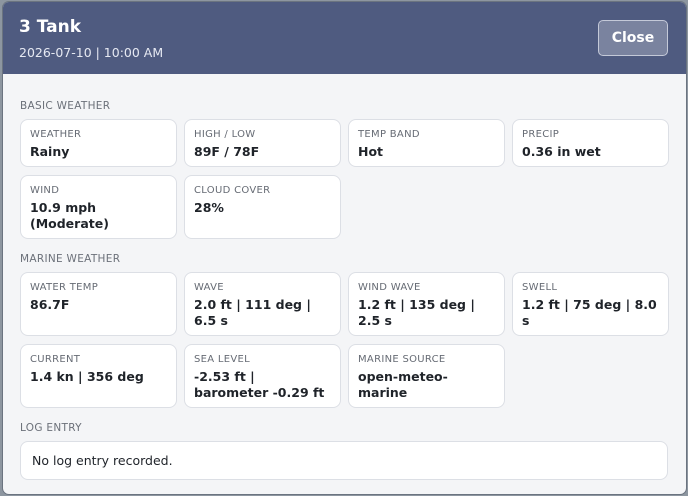  I want to click on card-wind: WIND 10.9 mph (Moderate), so click(98, 207).